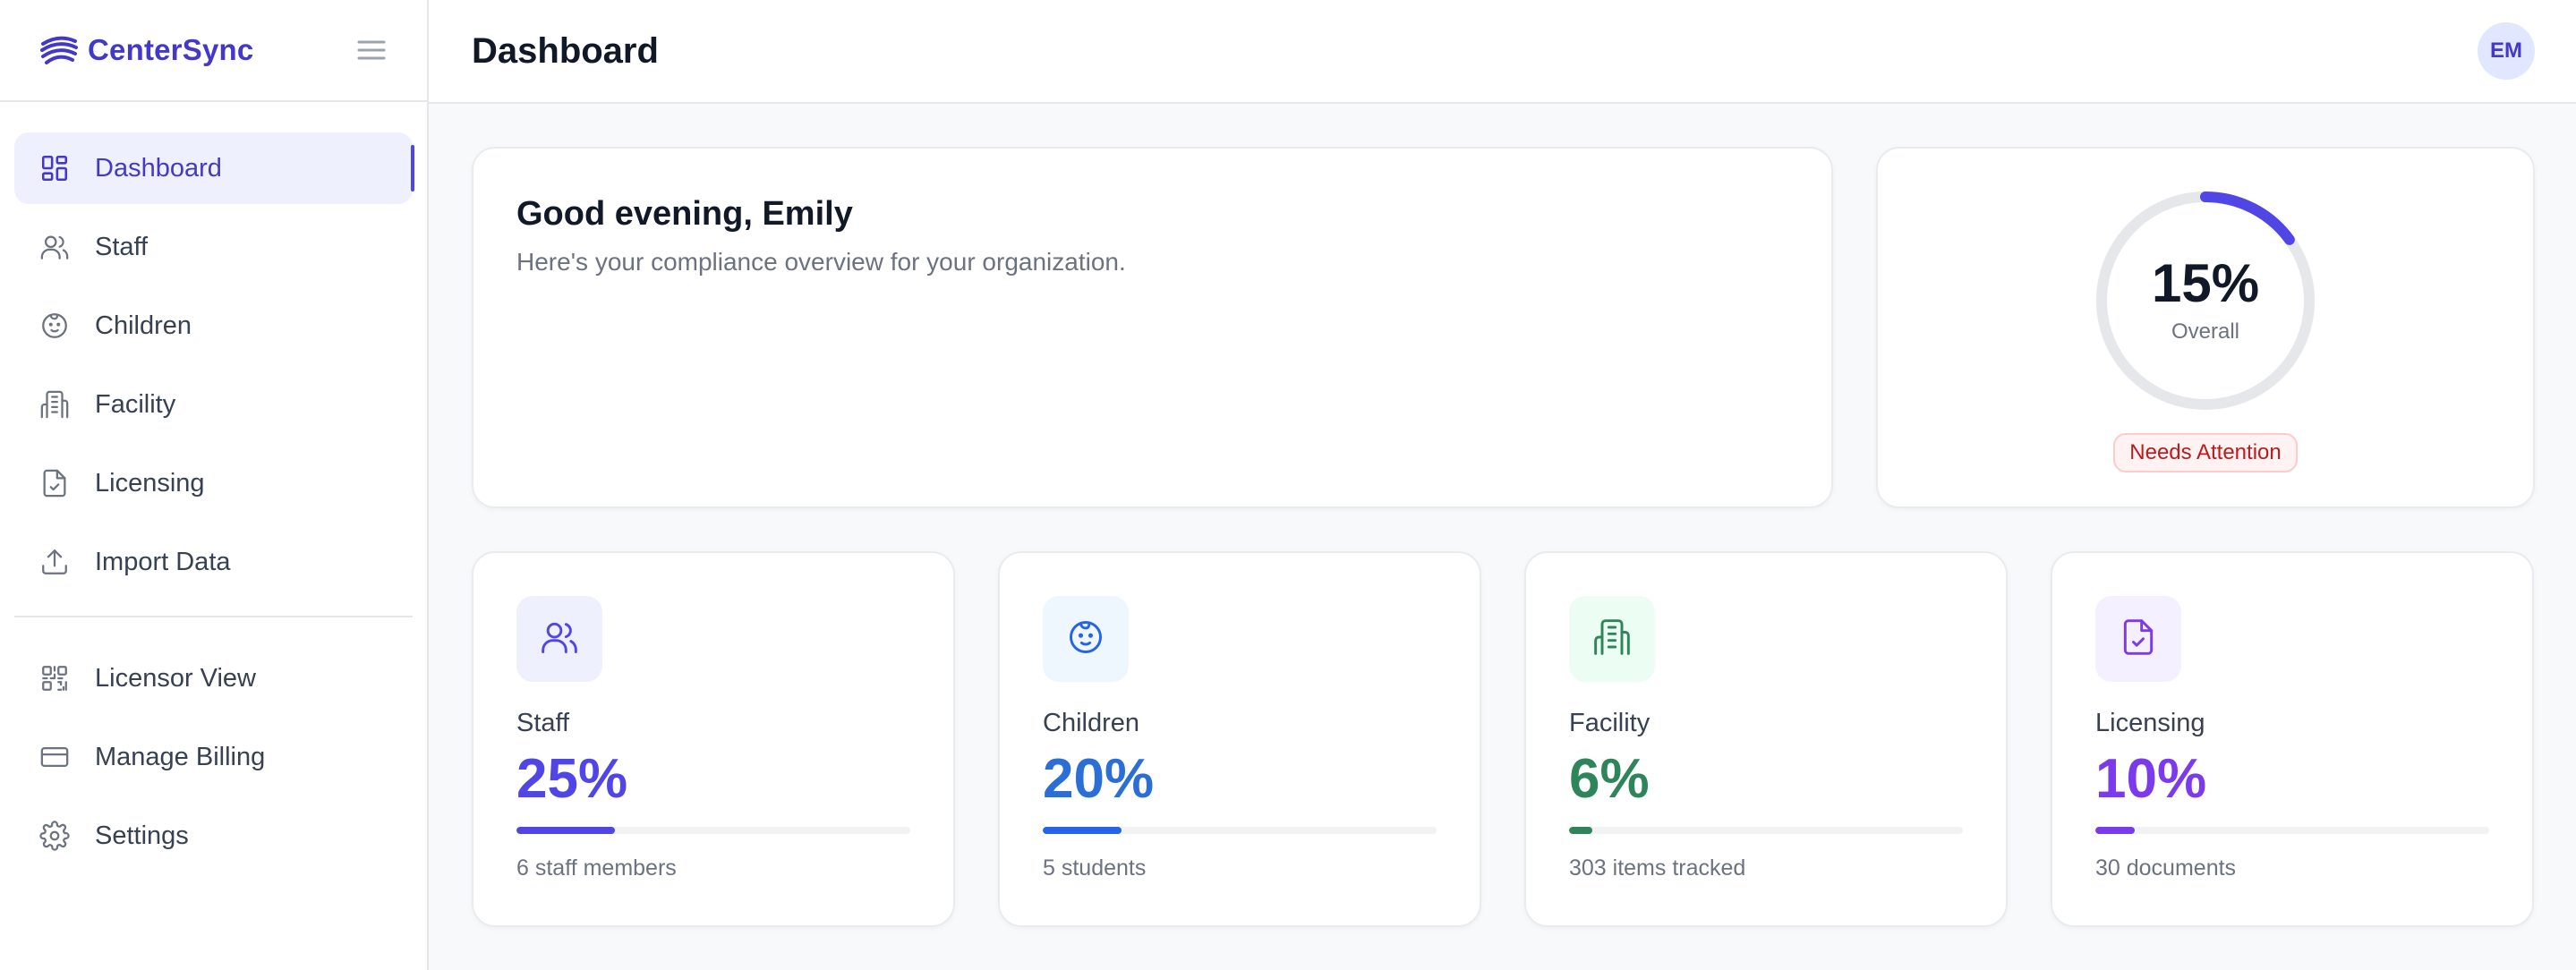 Image resolution: width=2576 pixels, height=970 pixels. Describe the element at coordinates (1095, 868) in the screenshot. I see `stat-subtext: 5 students` at that location.